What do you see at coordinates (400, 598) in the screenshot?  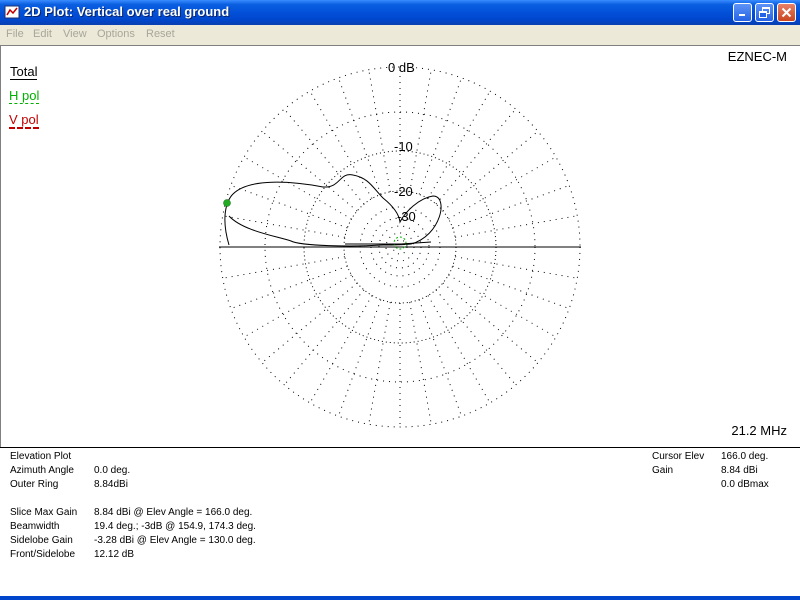 I see `window-bottom-border` at bounding box center [400, 598].